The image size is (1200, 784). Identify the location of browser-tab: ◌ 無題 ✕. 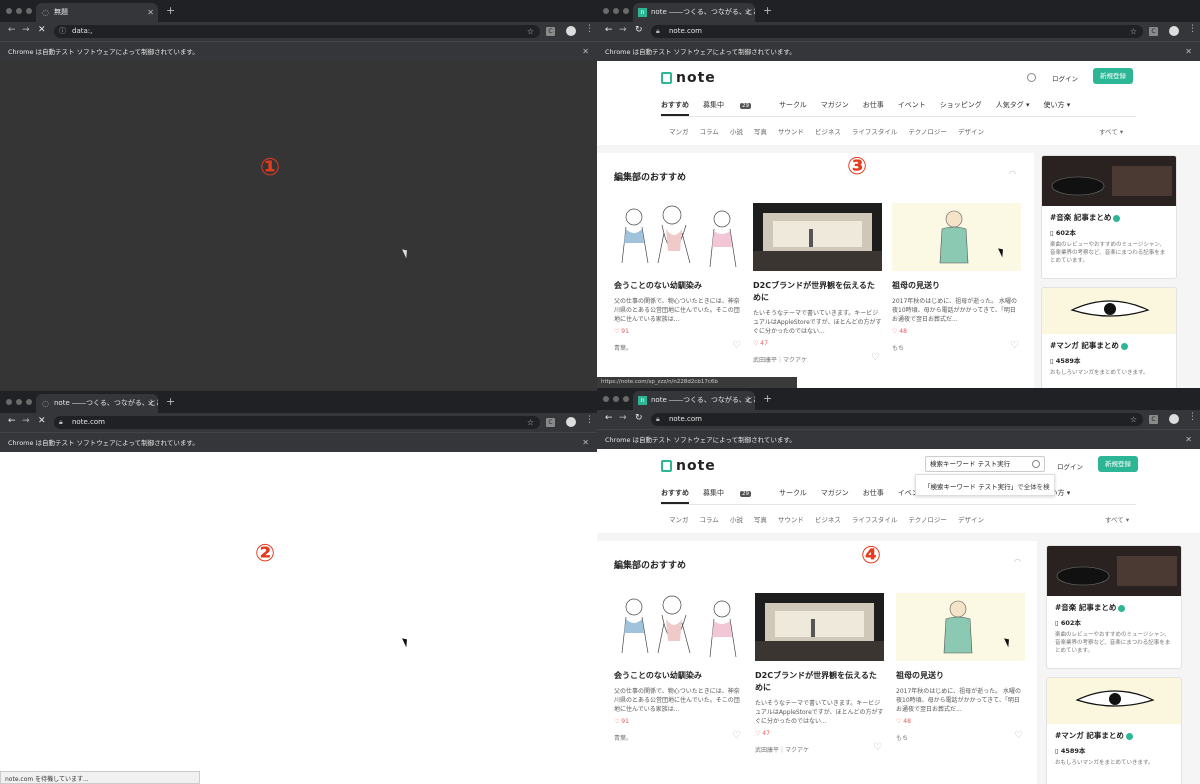
(97, 12).